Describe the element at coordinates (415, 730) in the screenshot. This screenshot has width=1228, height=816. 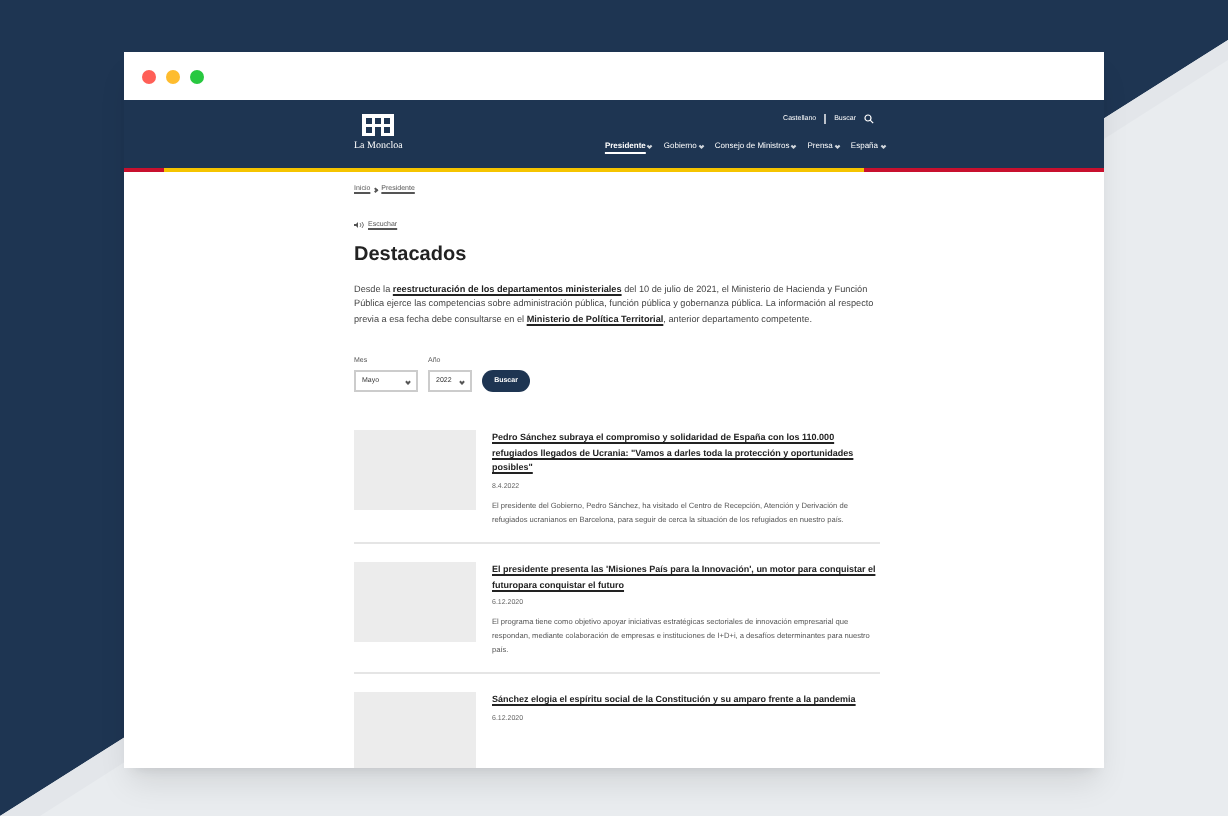
I see `image-placeholder` at that location.